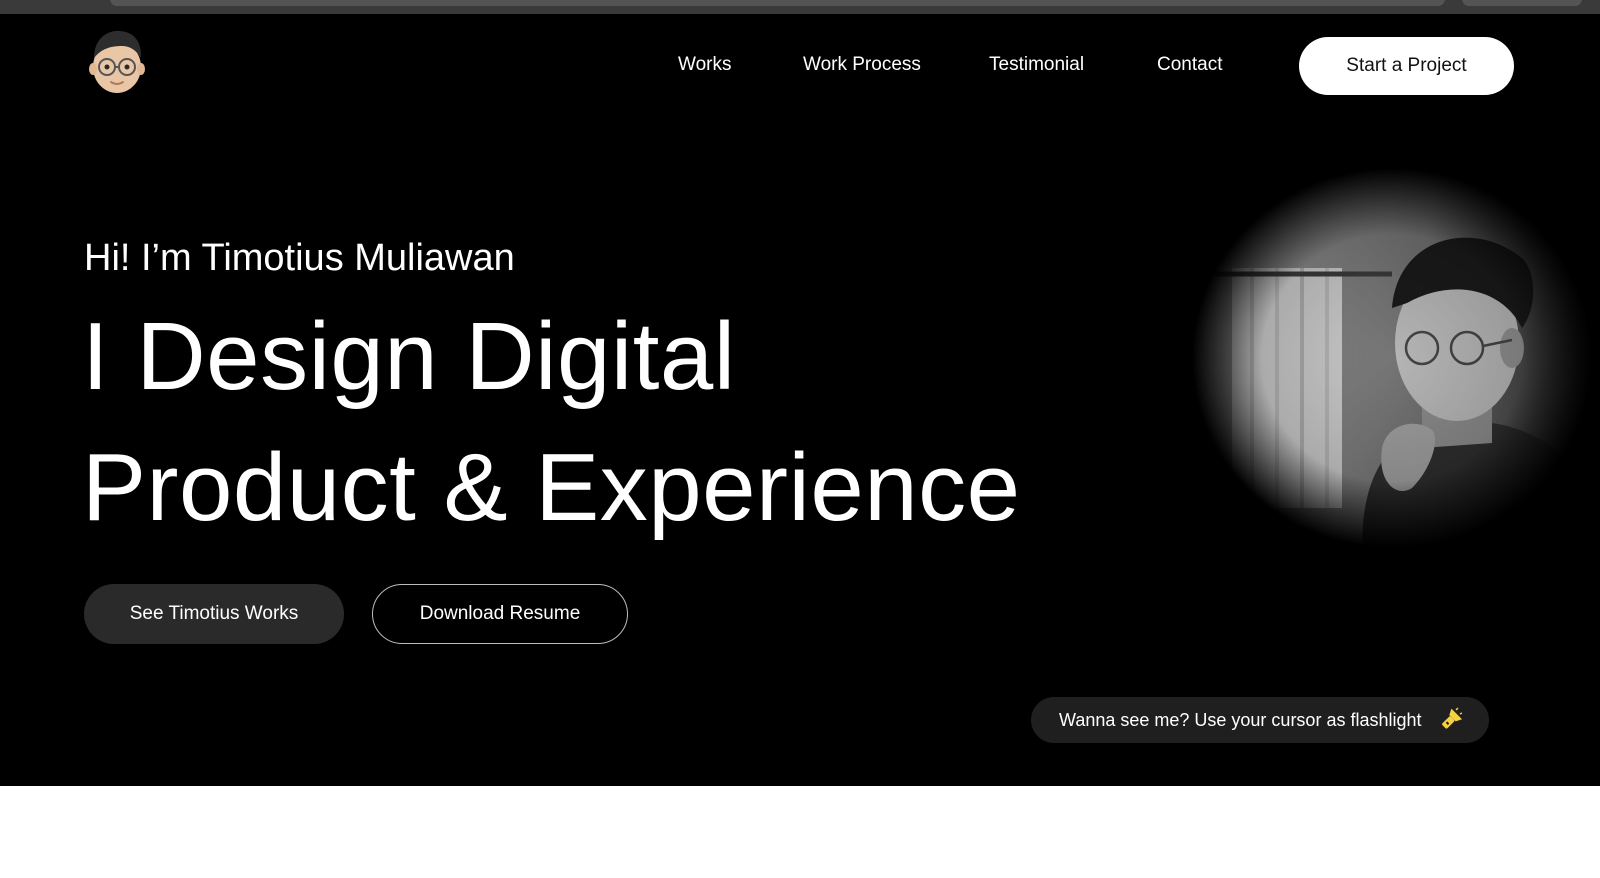 The image size is (1600, 878). I want to click on see-works-button: See Timotius Works, so click(214, 614).